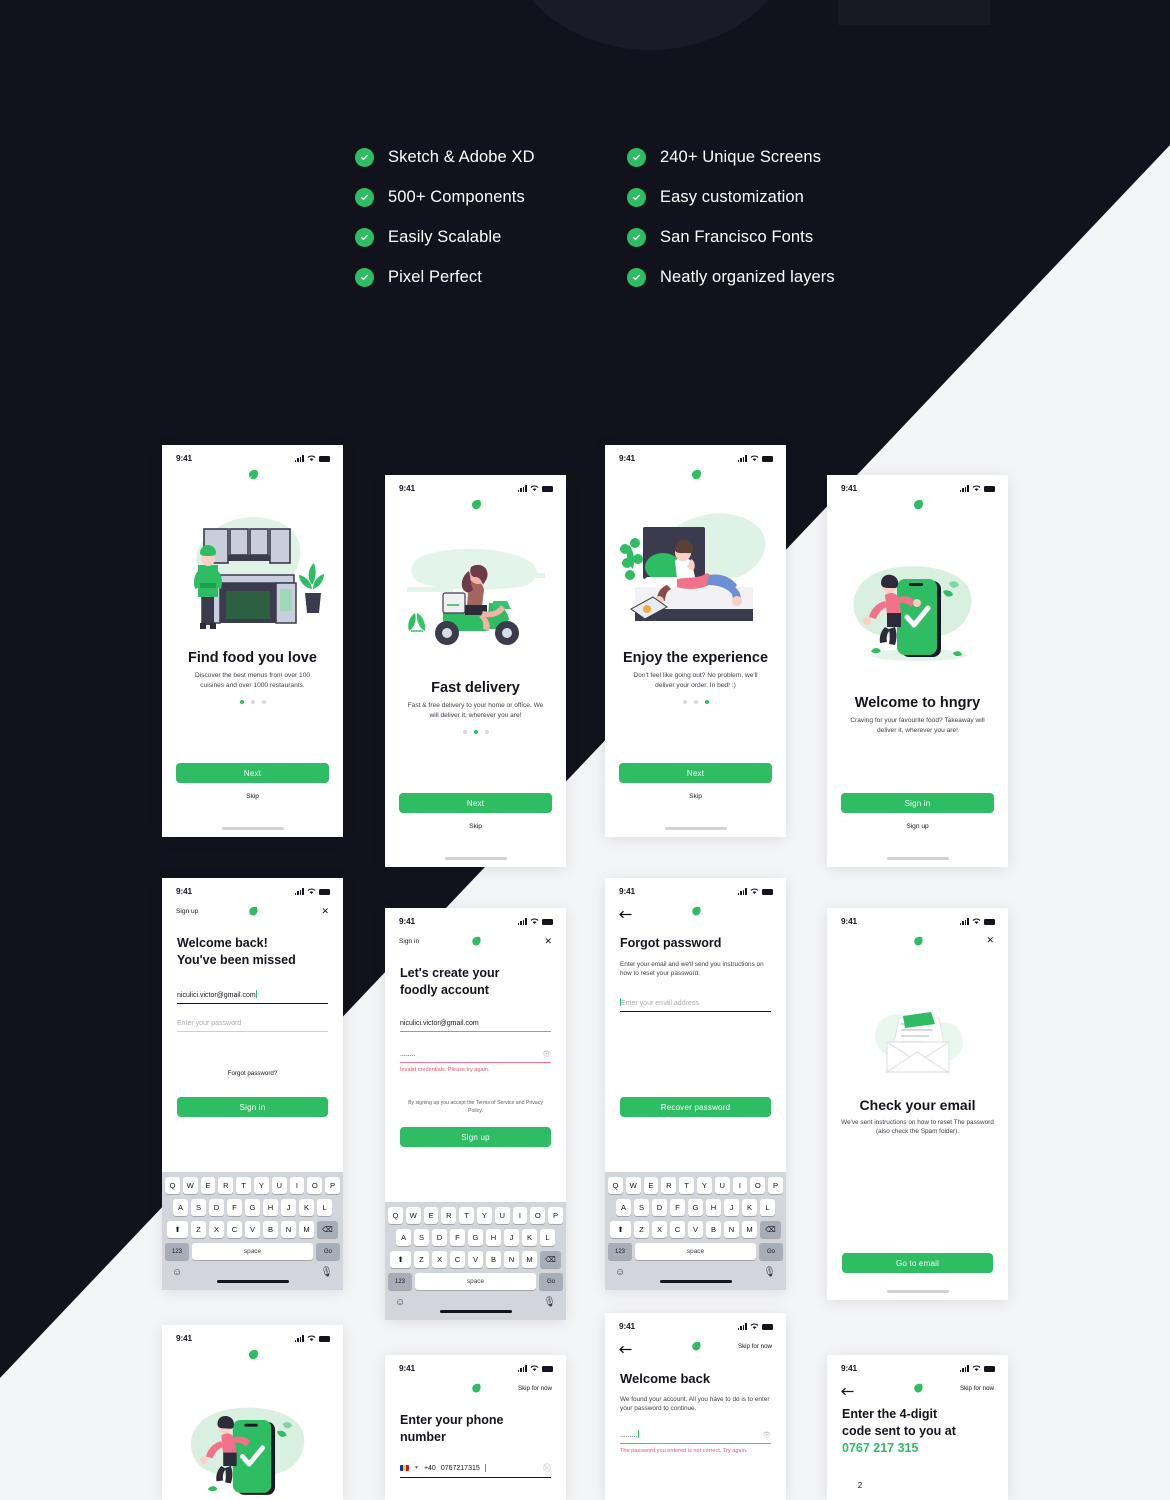 This screenshot has width=1170, height=1500. What do you see at coordinates (917, 1484) in the screenshot?
I see `otp-input-group: 2` at bounding box center [917, 1484].